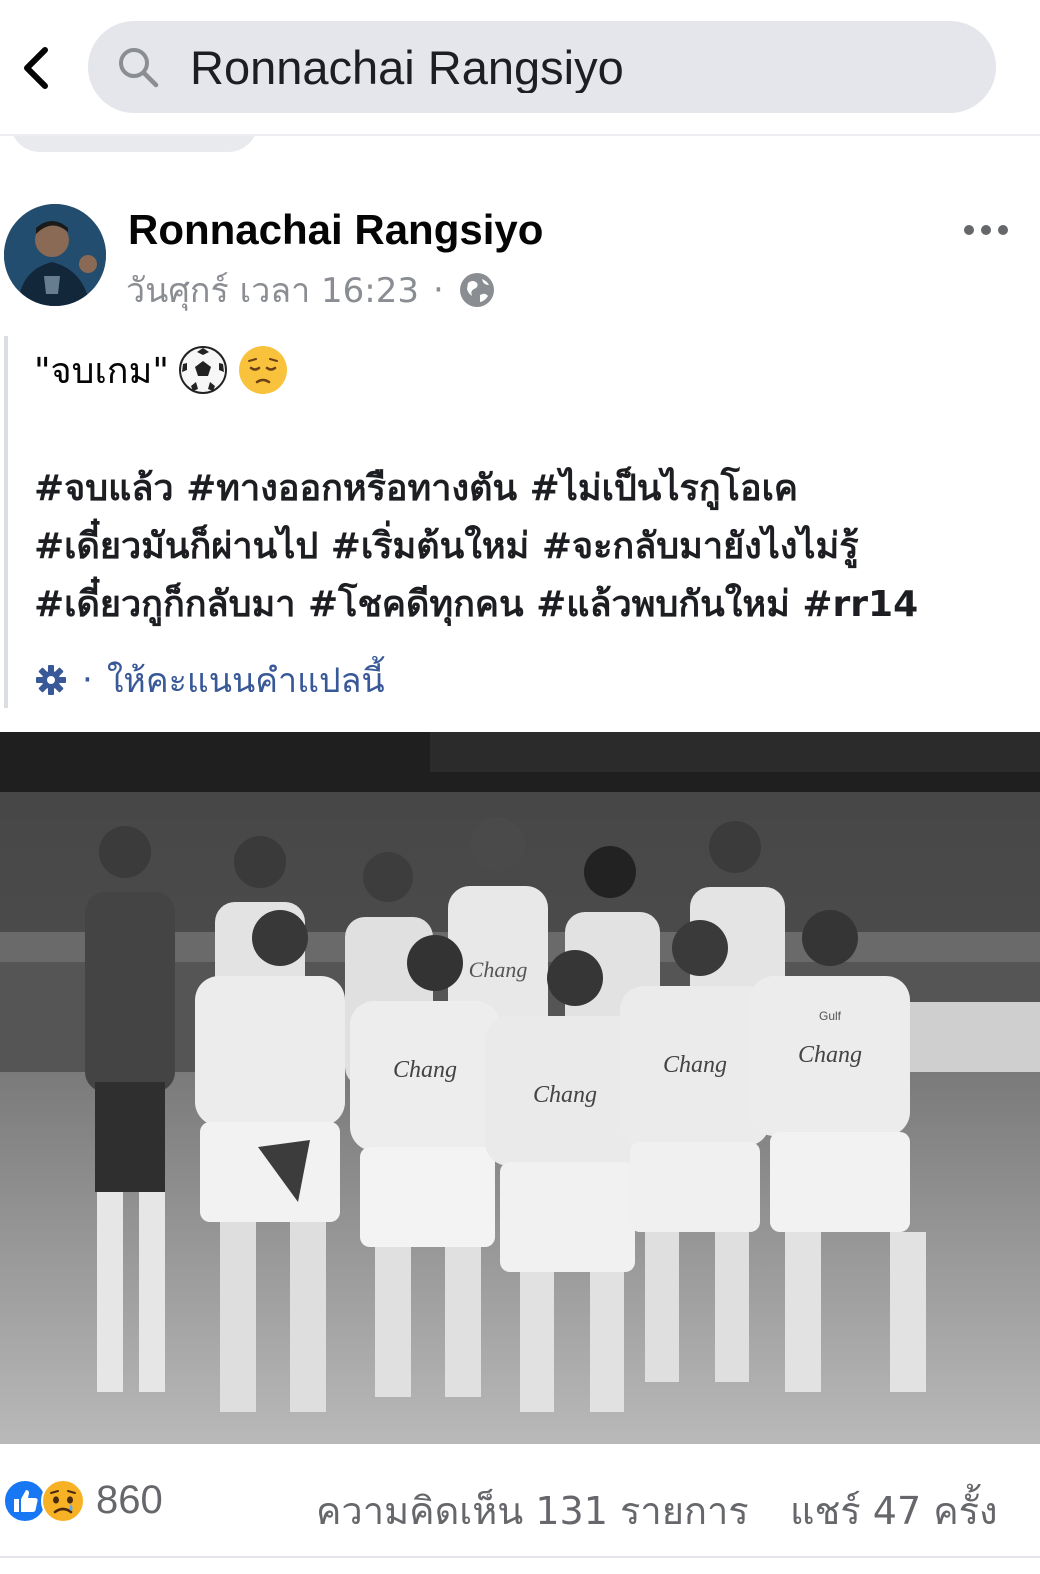  I want to click on back-button, so click(36, 68).